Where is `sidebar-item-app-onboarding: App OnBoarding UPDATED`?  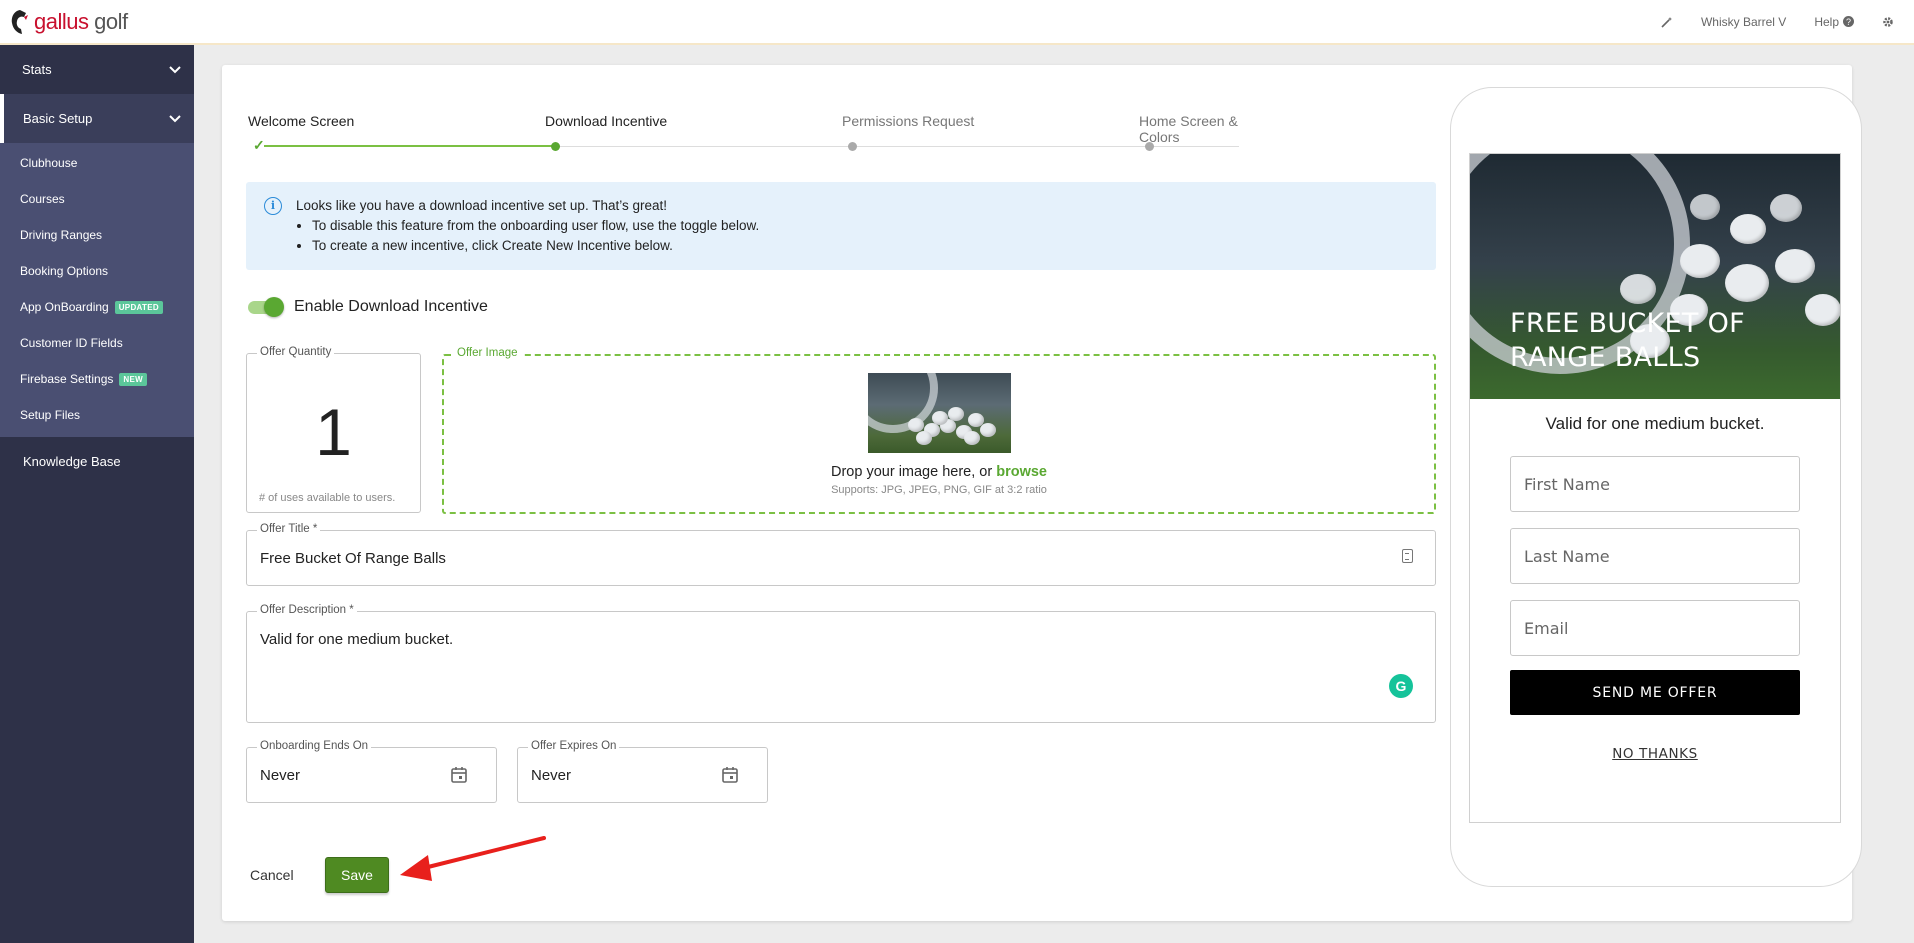 sidebar-item-app-onboarding: App OnBoarding UPDATED is located at coordinates (97, 307).